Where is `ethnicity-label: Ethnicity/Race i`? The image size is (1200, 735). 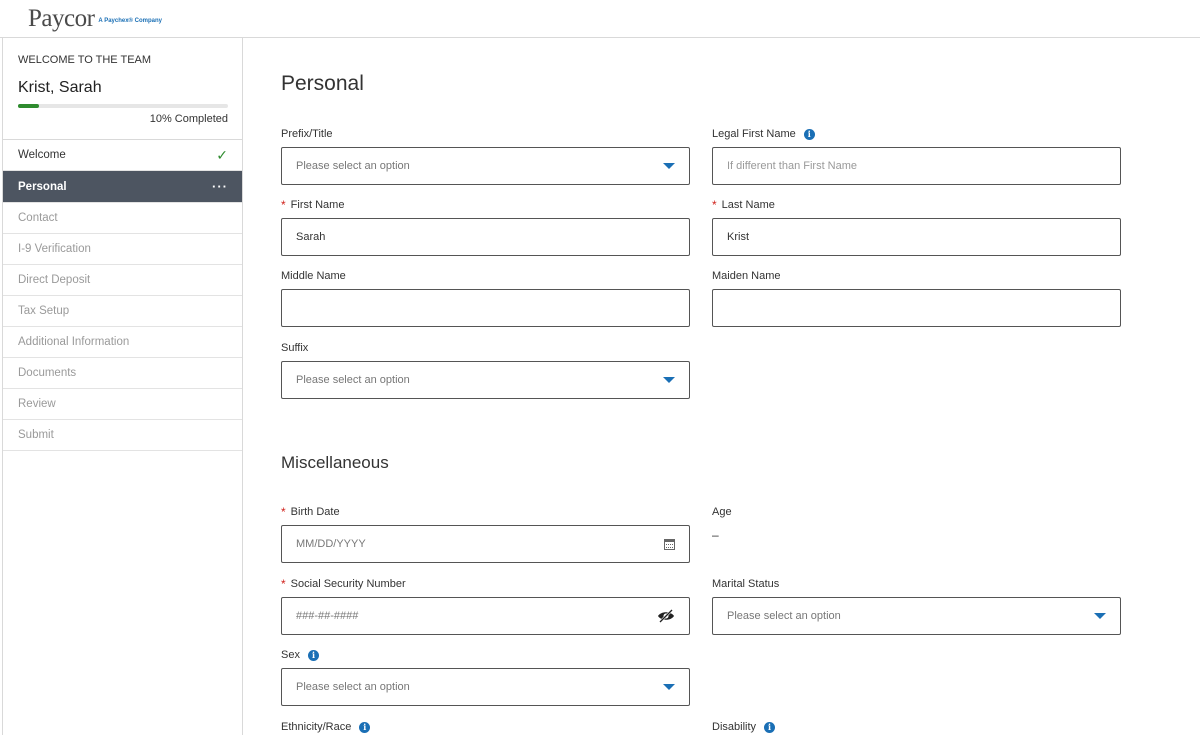 ethnicity-label: Ethnicity/Race i is located at coordinates (485, 727).